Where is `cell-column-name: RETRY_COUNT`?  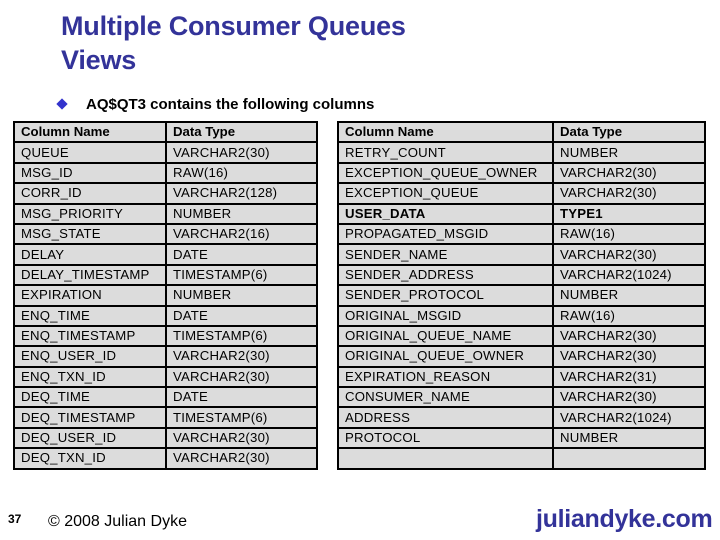 cell-column-name: RETRY_COUNT is located at coordinates (445, 152).